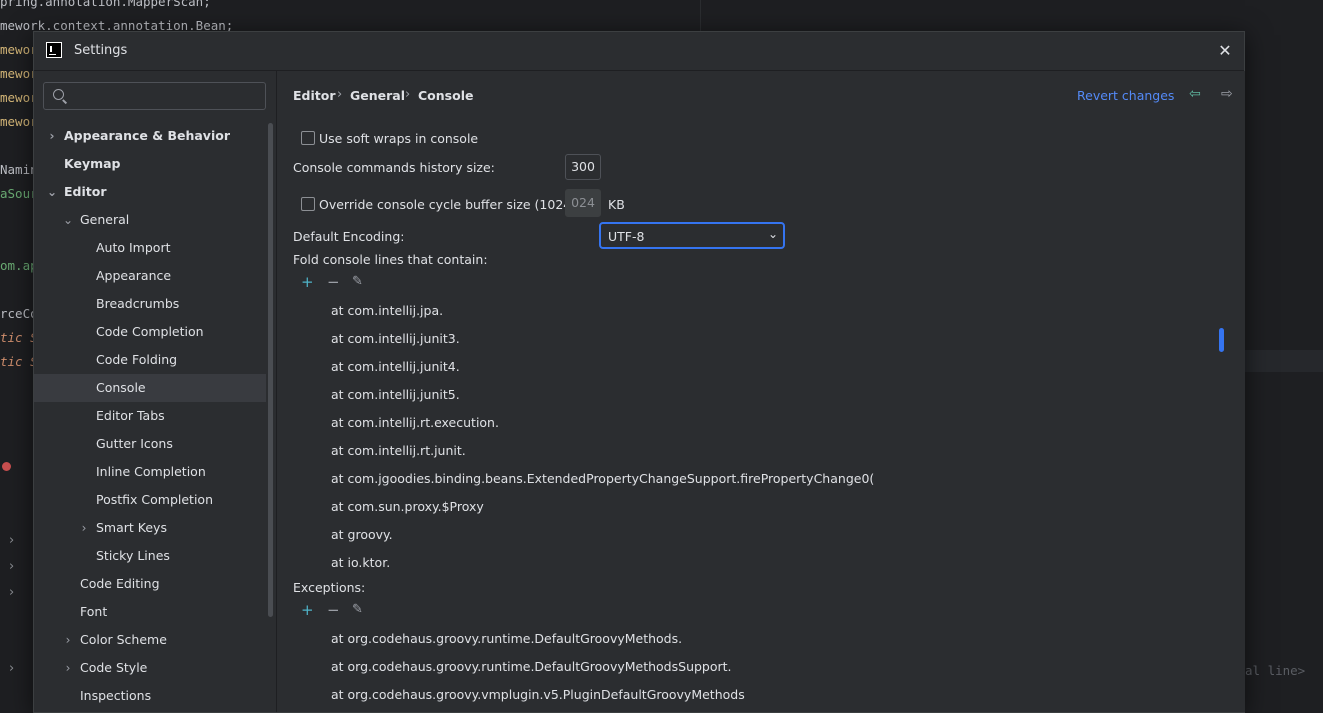 The height and width of the screenshot is (713, 1323). What do you see at coordinates (134, 443) in the screenshot?
I see `tree-item-label: Gutter Icons` at bounding box center [134, 443].